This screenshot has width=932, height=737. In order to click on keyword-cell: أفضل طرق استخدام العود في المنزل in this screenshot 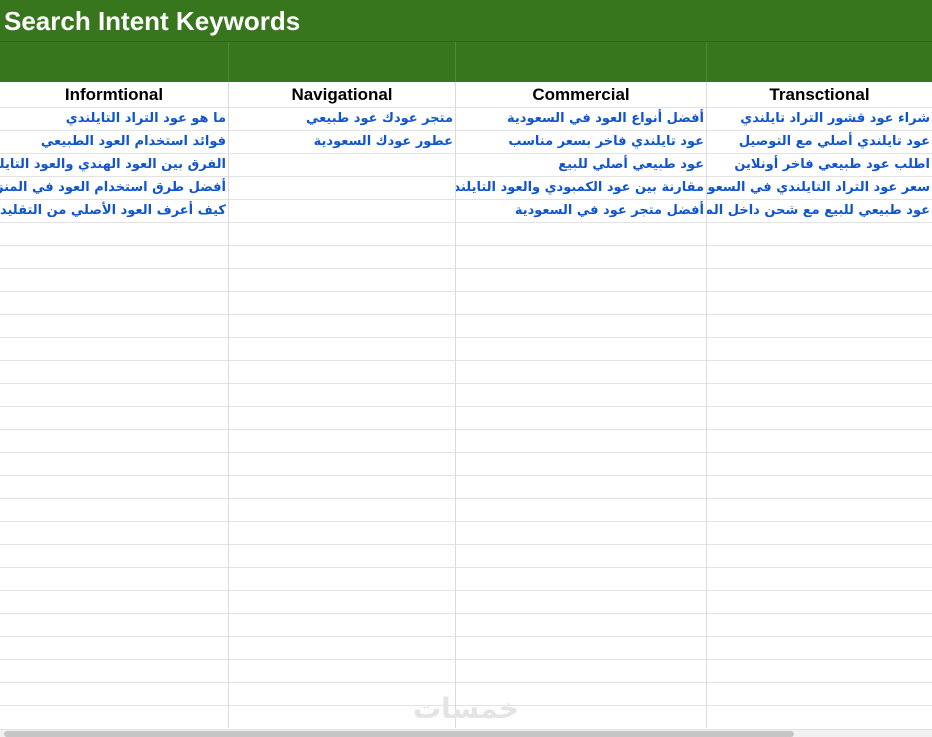, I will do `click(114, 187)`.